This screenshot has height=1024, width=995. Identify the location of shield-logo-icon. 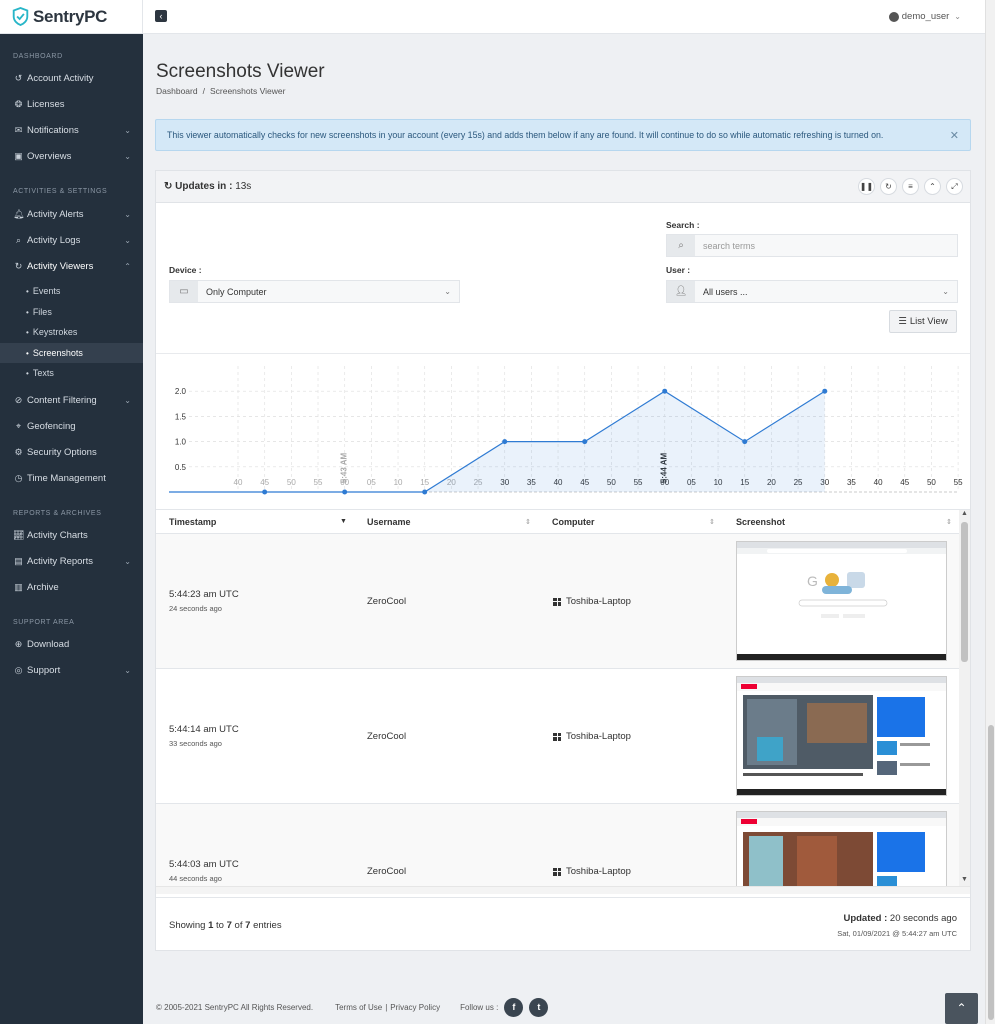
(20, 16).